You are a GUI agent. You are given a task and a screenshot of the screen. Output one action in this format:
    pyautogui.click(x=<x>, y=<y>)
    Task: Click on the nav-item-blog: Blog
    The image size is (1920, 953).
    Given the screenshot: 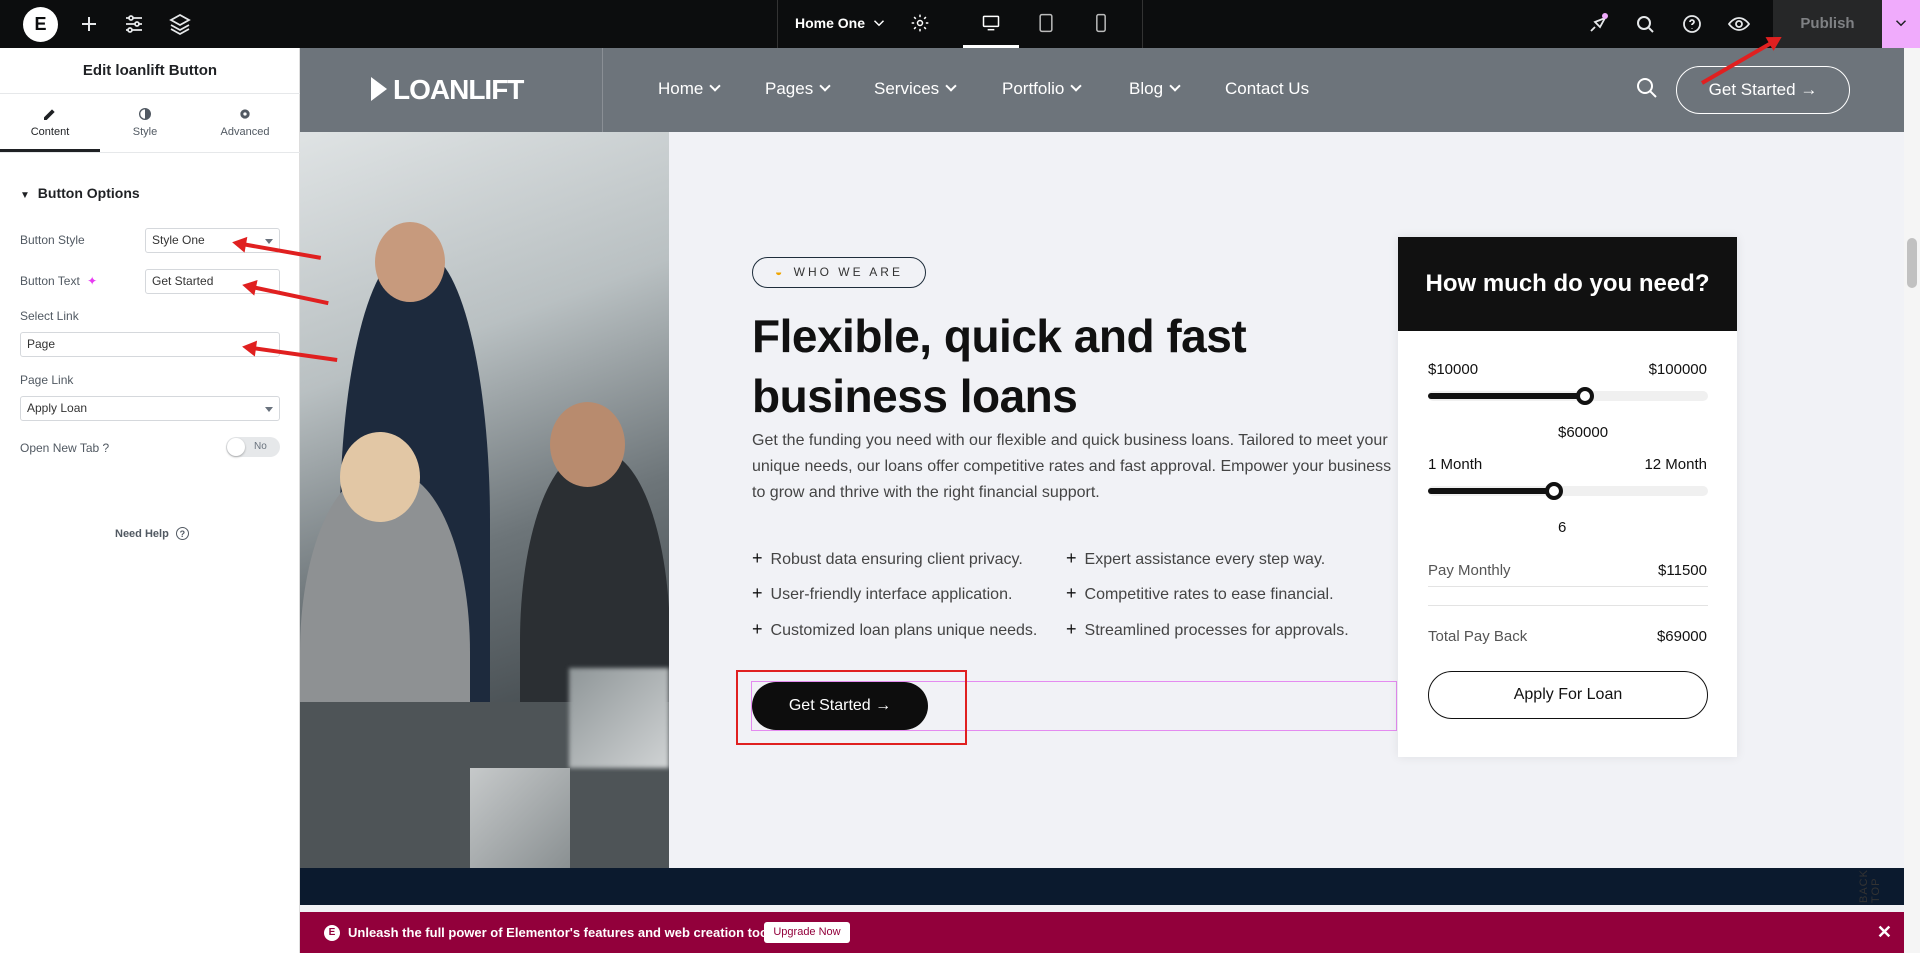 What is the action you would take?
    pyautogui.click(x=1155, y=89)
    